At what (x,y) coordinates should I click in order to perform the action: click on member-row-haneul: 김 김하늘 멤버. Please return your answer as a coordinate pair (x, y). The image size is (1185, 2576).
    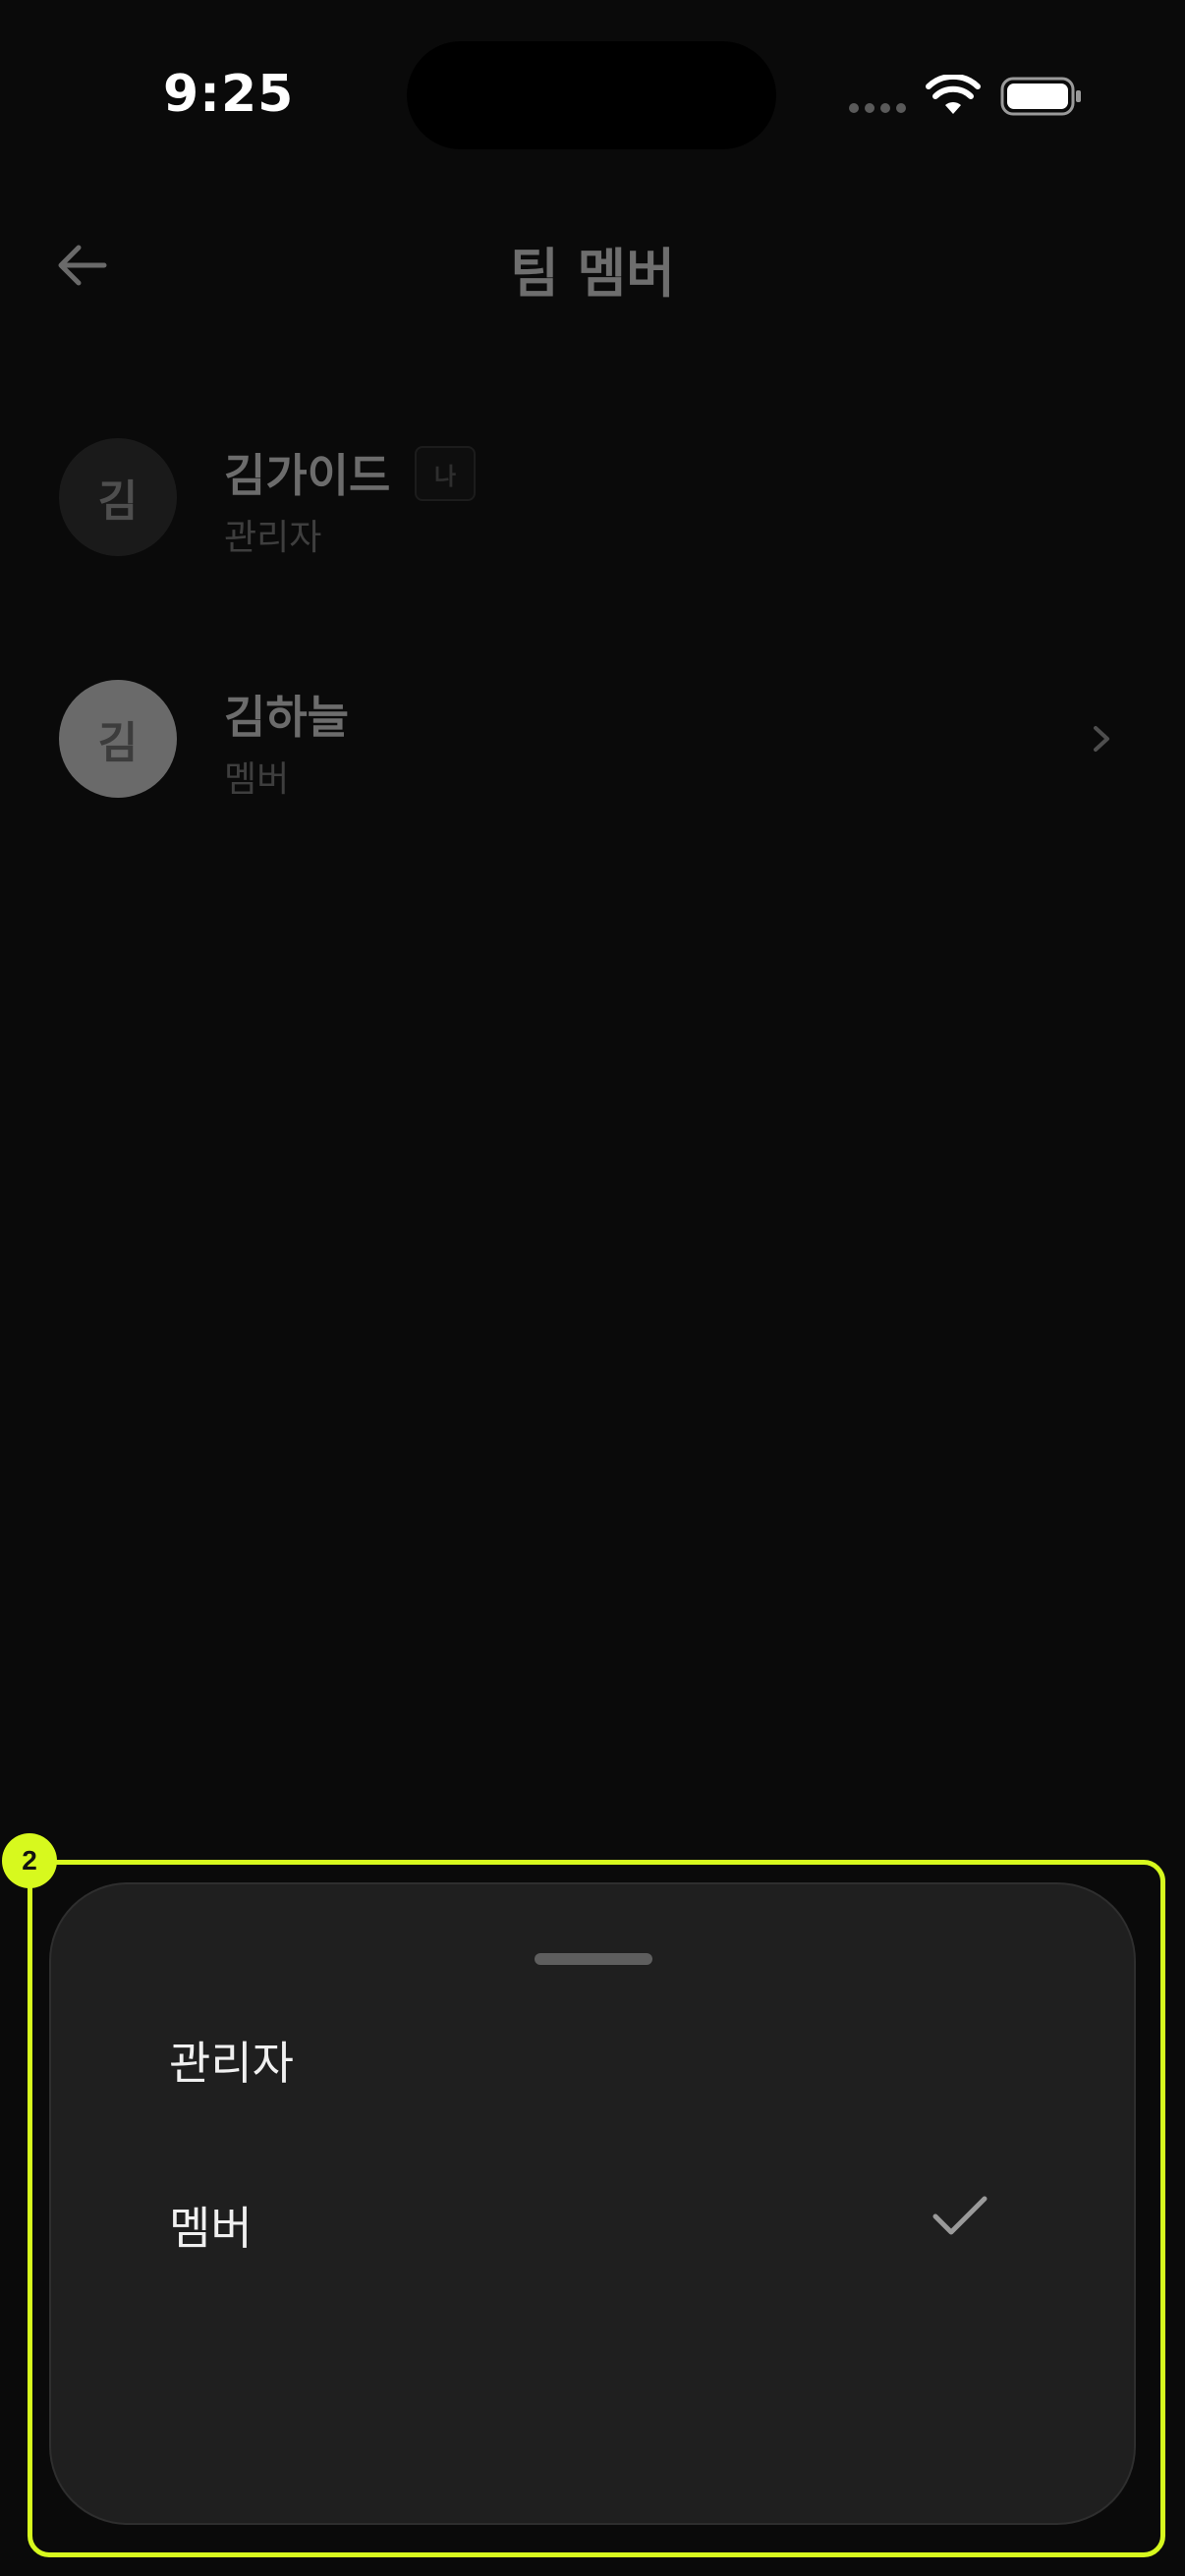
    Looking at the image, I should click on (590, 741).